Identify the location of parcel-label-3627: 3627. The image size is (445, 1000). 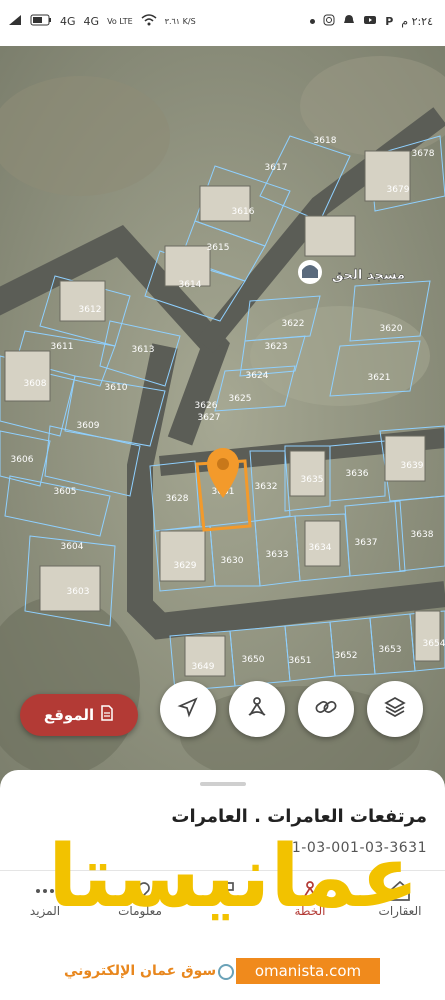
(209, 418).